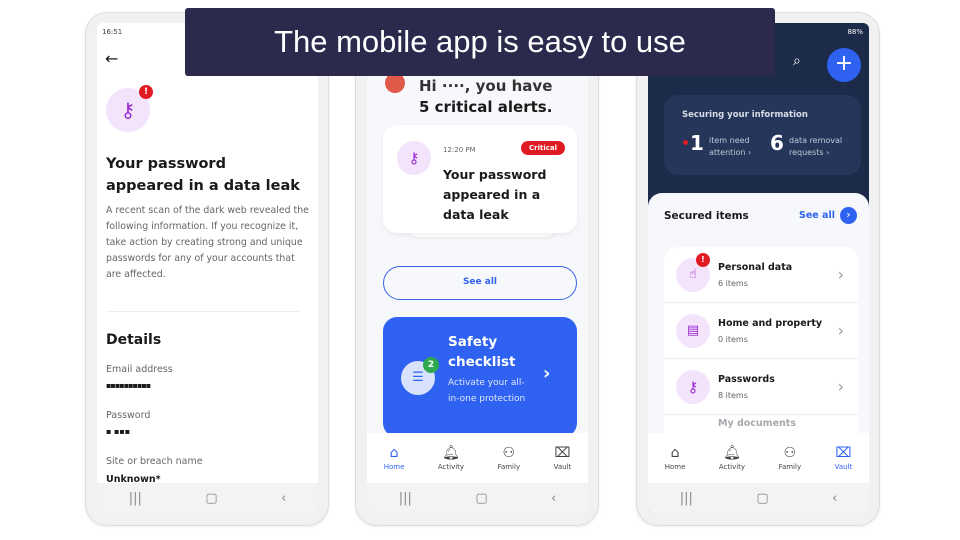 The height and width of the screenshot is (540, 960). I want to click on see-all-link: See all, so click(817, 215).